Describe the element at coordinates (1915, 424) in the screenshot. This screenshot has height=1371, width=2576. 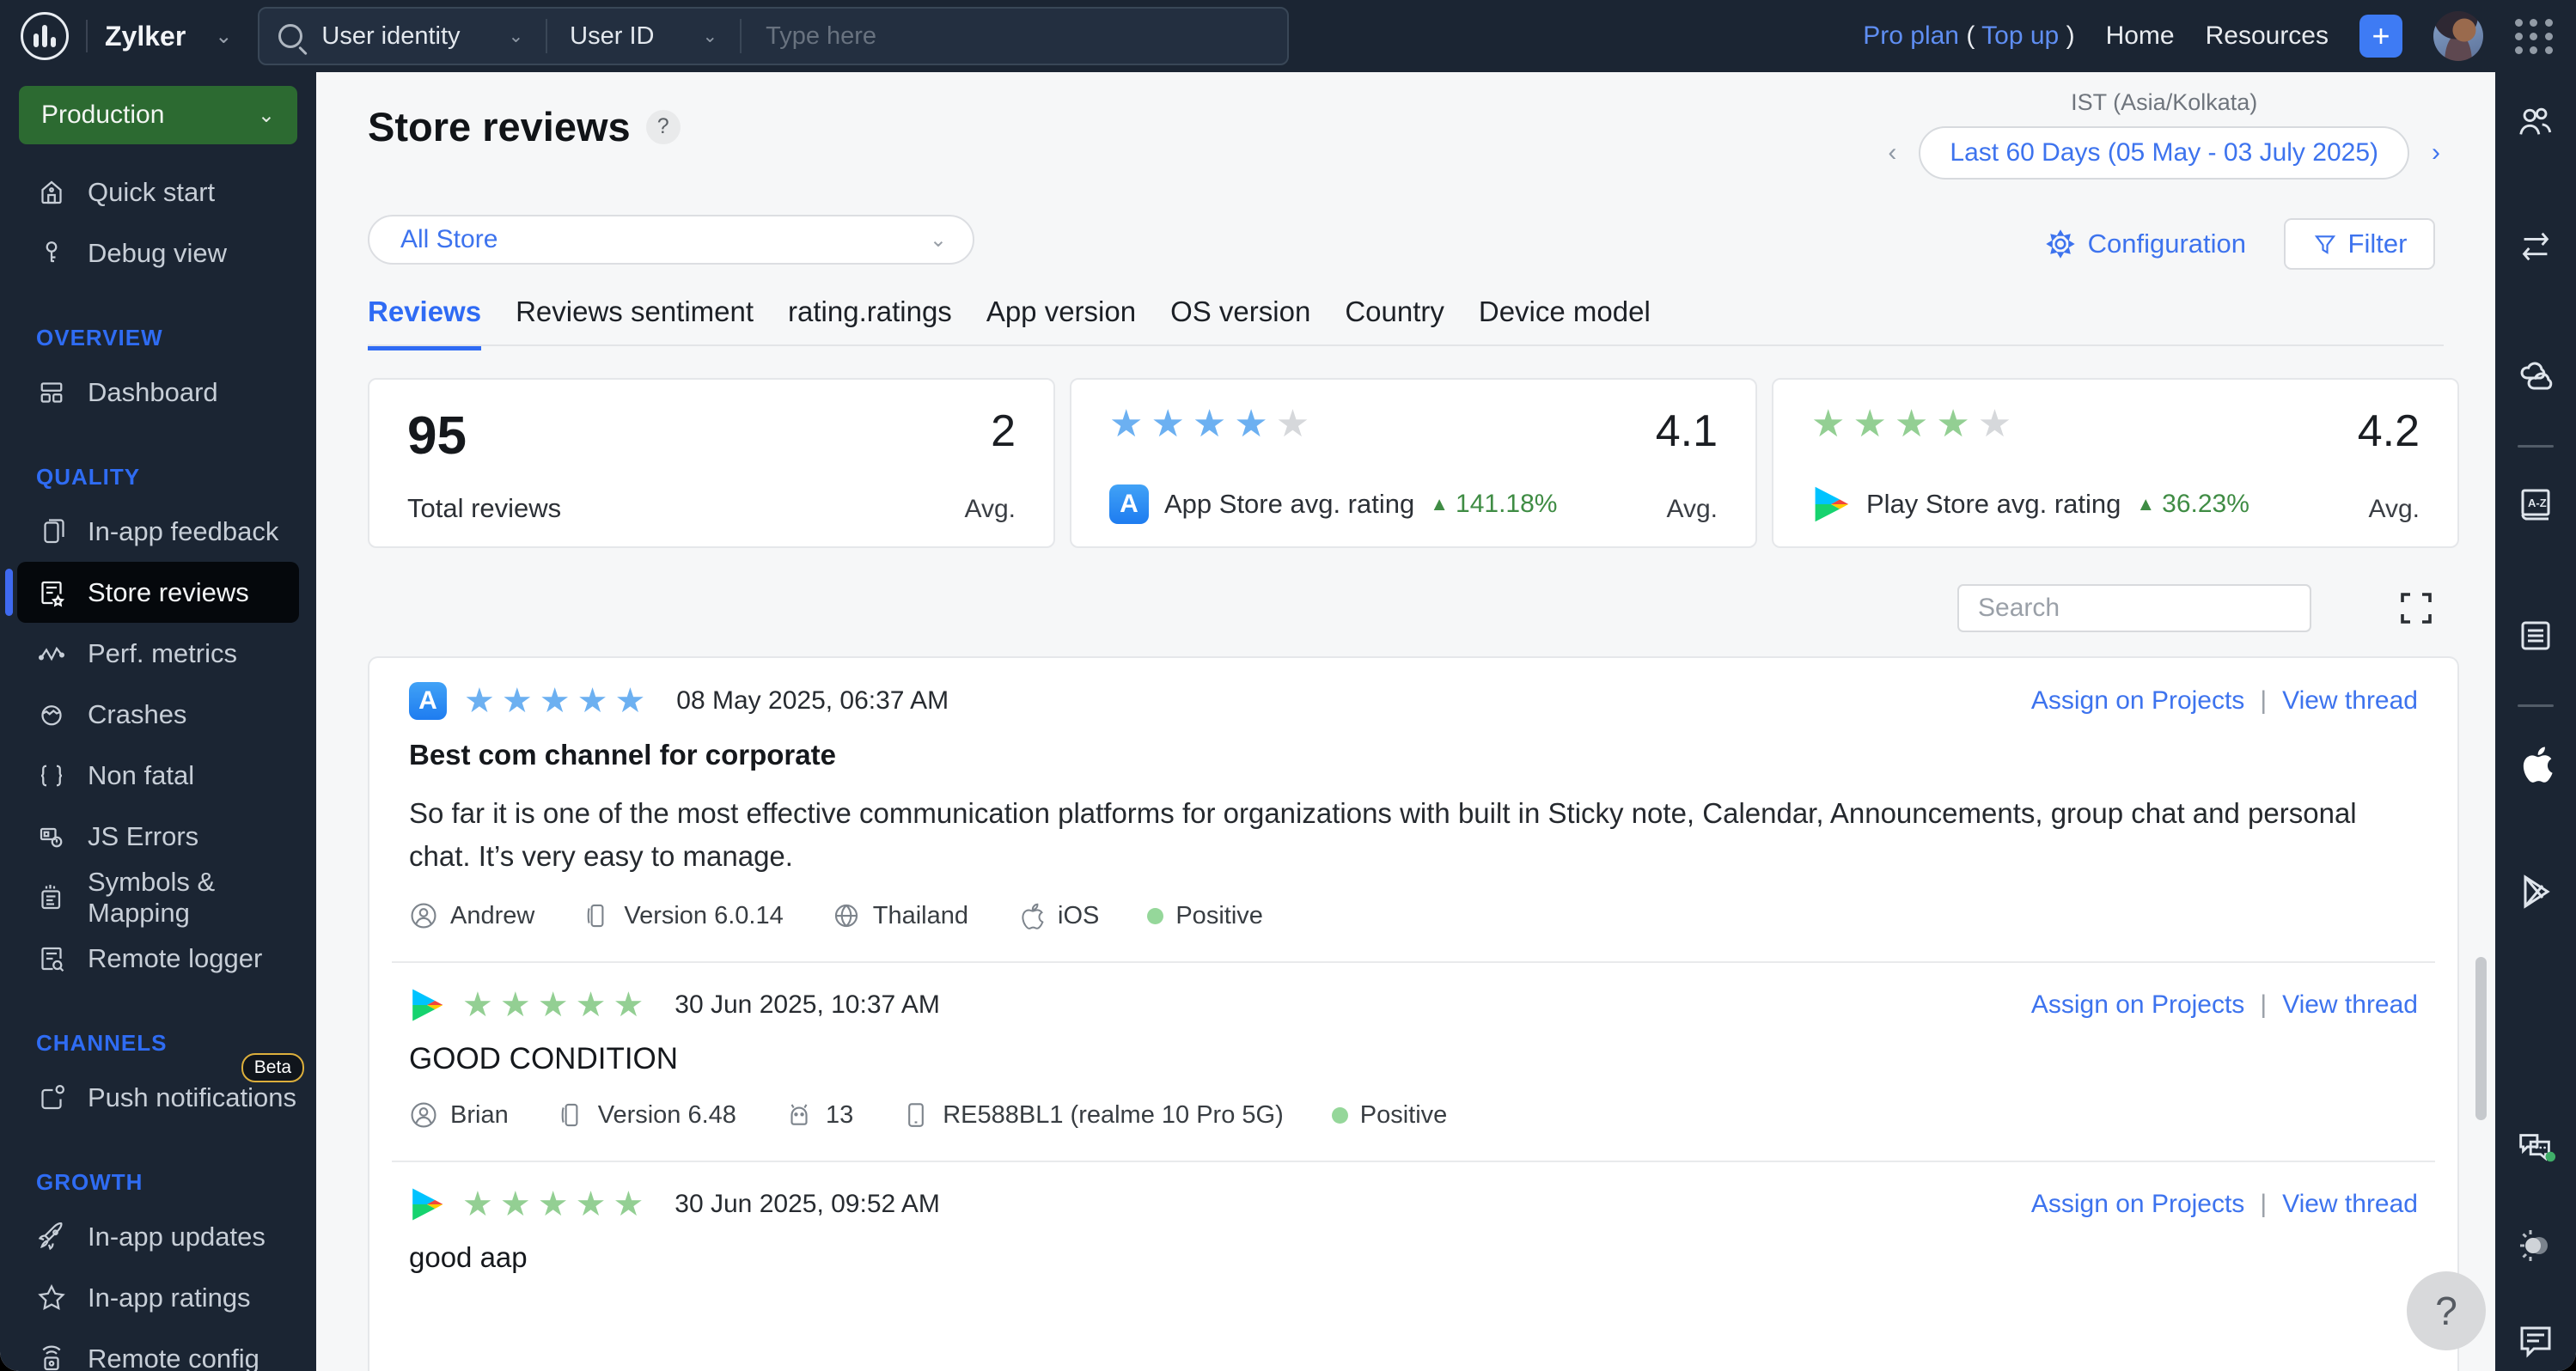
I see `play-store-stars: ★★★★★` at that location.